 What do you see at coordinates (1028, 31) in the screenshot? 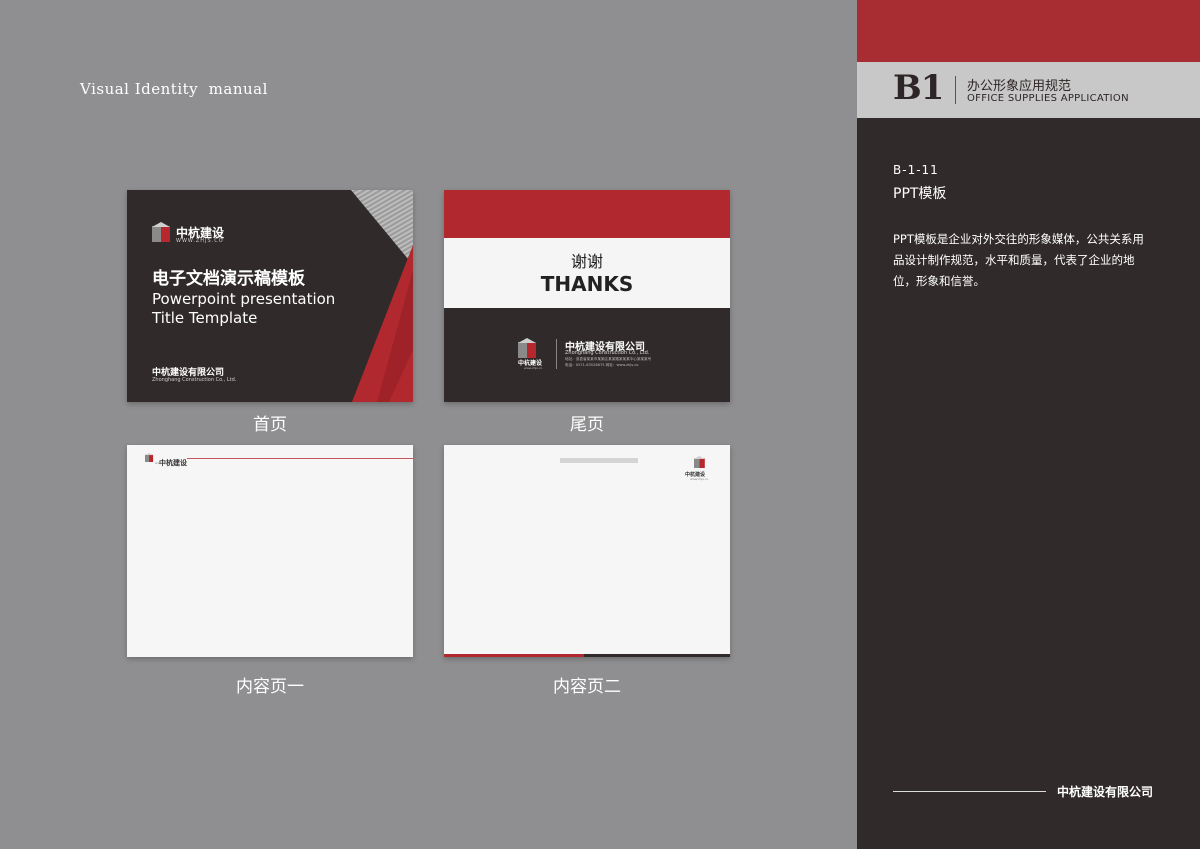
I see `sidebar-red-header` at bounding box center [1028, 31].